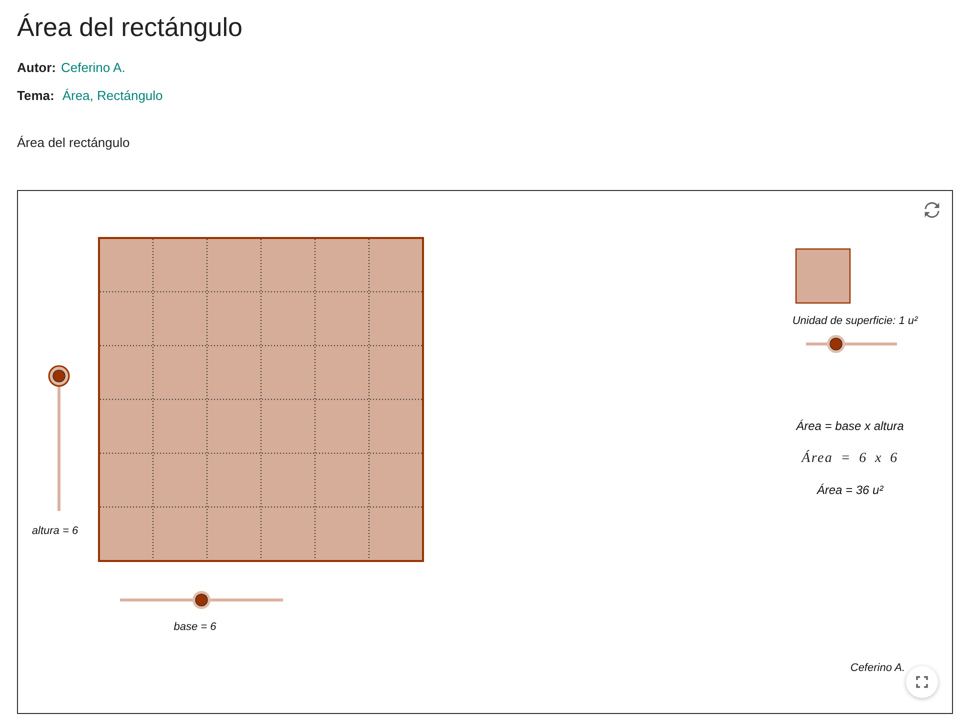  I want to click on topic-label: Tema:, so click(35, 96).